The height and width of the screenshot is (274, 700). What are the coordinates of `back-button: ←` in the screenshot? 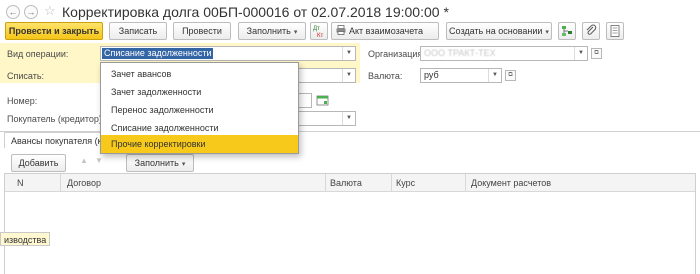 It's located at (13, 12).